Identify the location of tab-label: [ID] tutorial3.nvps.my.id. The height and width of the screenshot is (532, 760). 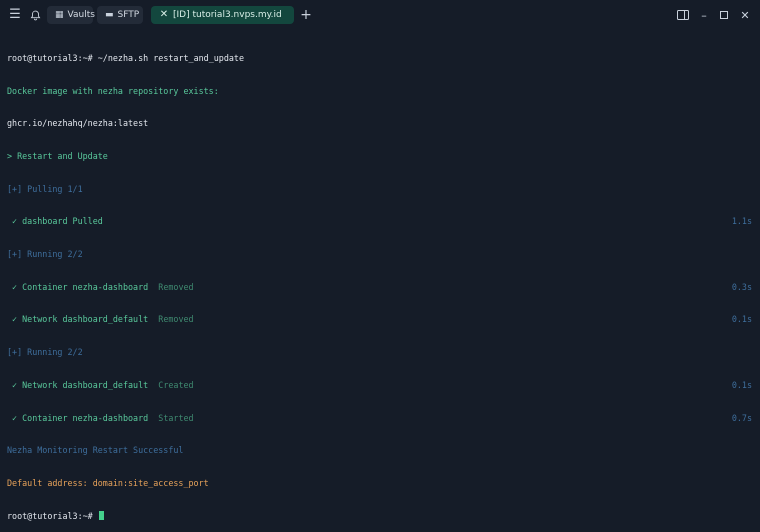
(227, 15).